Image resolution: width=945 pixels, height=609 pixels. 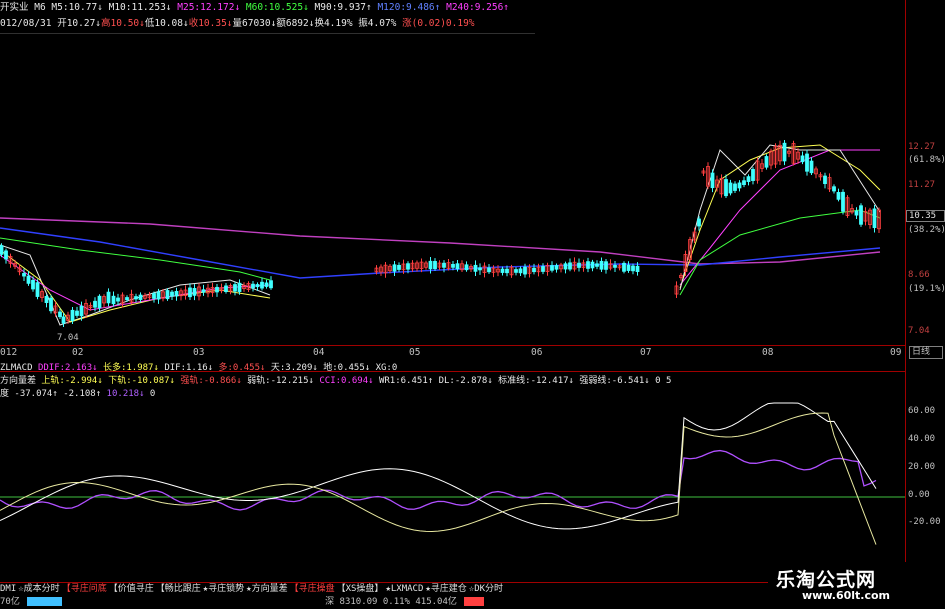 I want to click on date-axis-line, so click(x=452, y=345).